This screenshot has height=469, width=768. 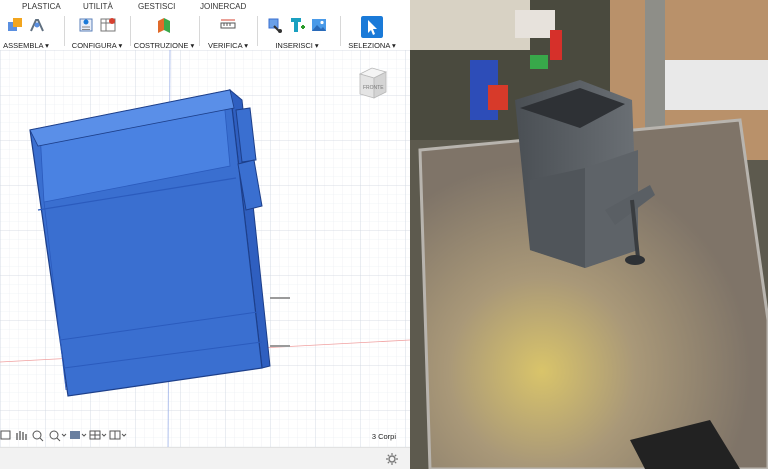 I want to click on bodies-count: 3 Corpi, so click(x=383, y=436).